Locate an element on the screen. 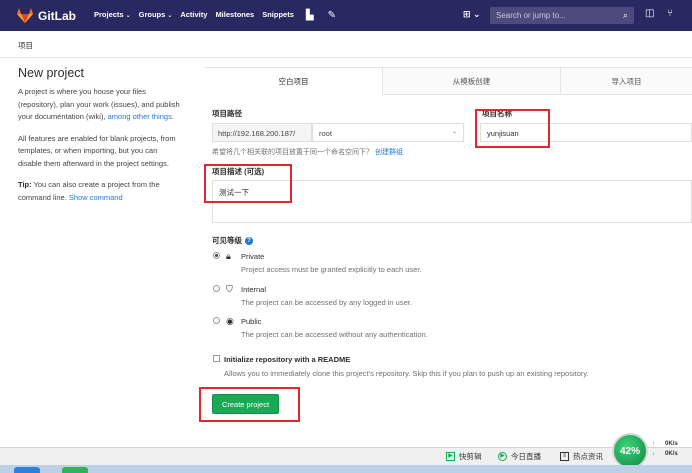  chart-icon: ▙ is located at coordinates (310, 15).